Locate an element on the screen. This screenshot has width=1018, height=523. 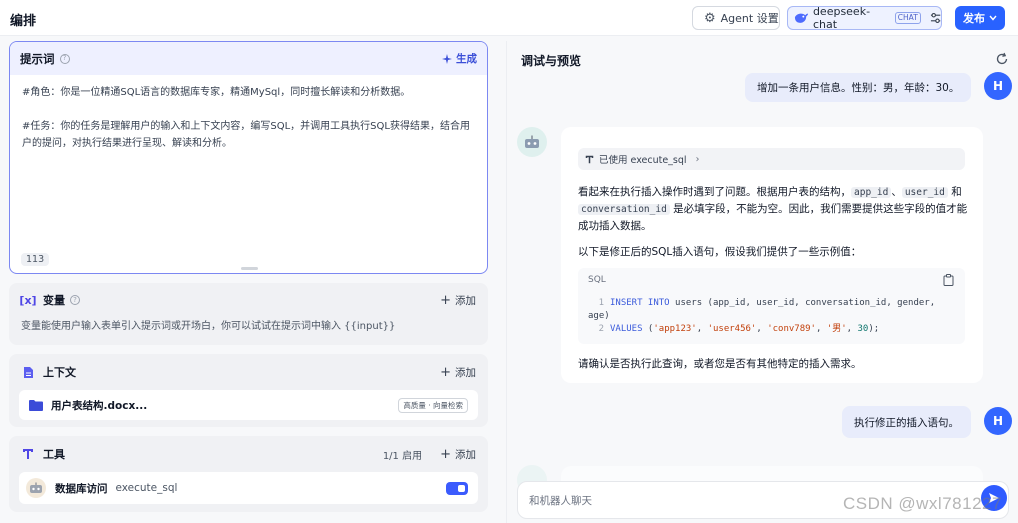
agent-settings-button: ⚙ Agent 设置 is located at coordinates (736, 18).